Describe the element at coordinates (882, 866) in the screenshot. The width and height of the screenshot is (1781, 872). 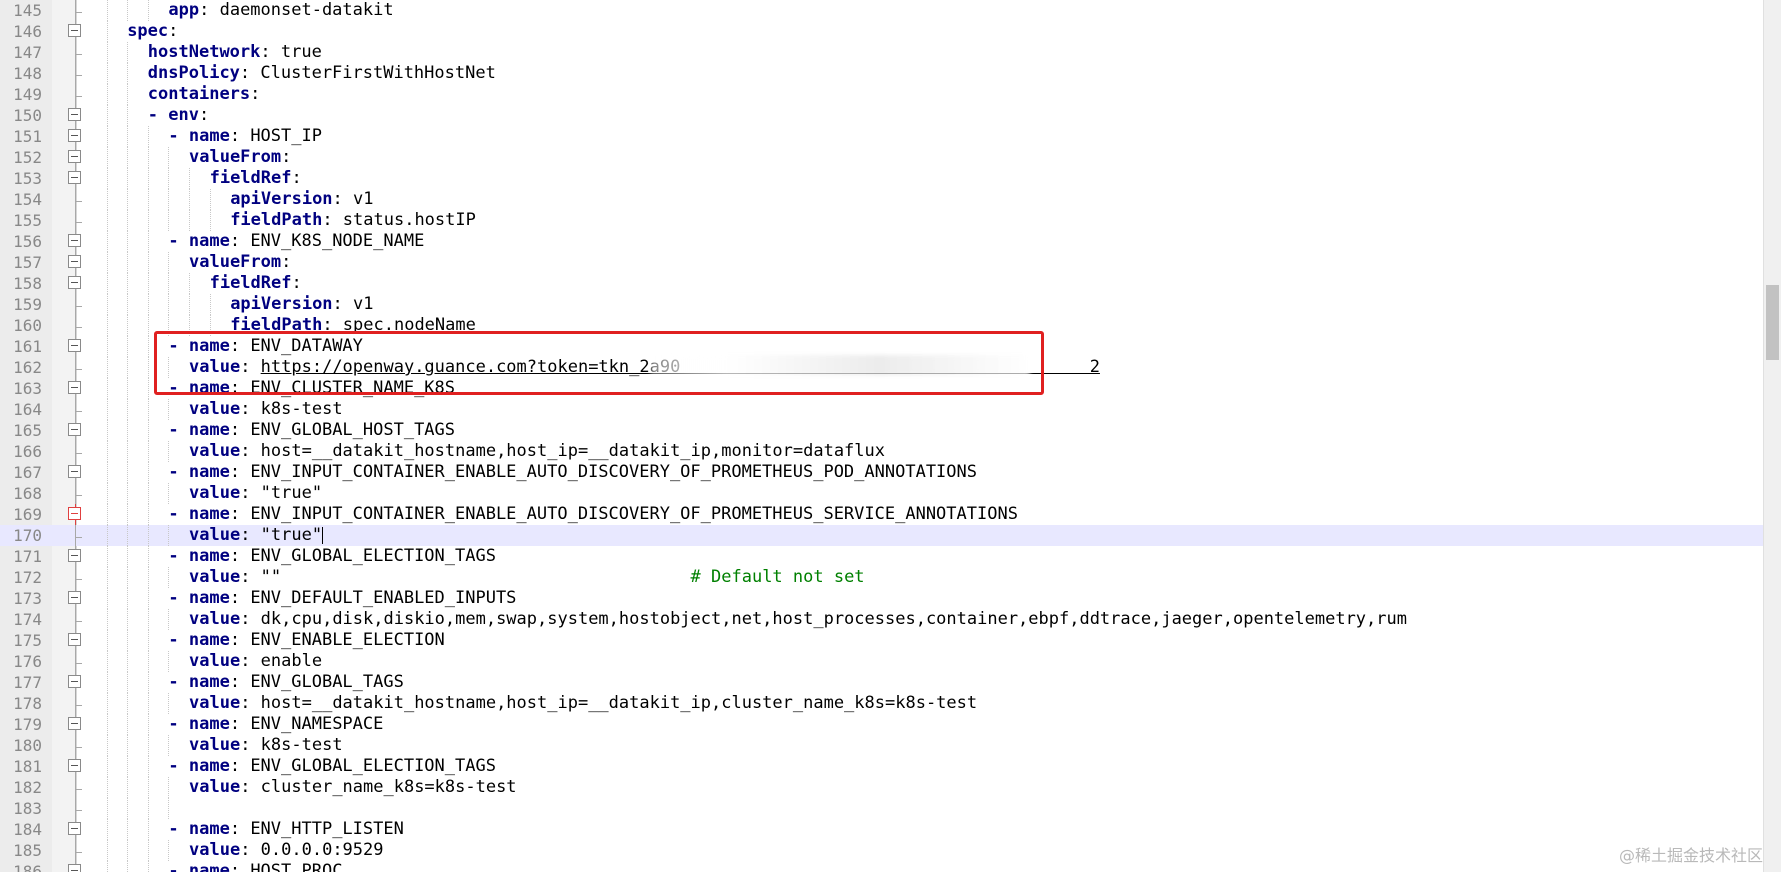
I see `code-line: 186 - name: HOST_PROC` at that location.